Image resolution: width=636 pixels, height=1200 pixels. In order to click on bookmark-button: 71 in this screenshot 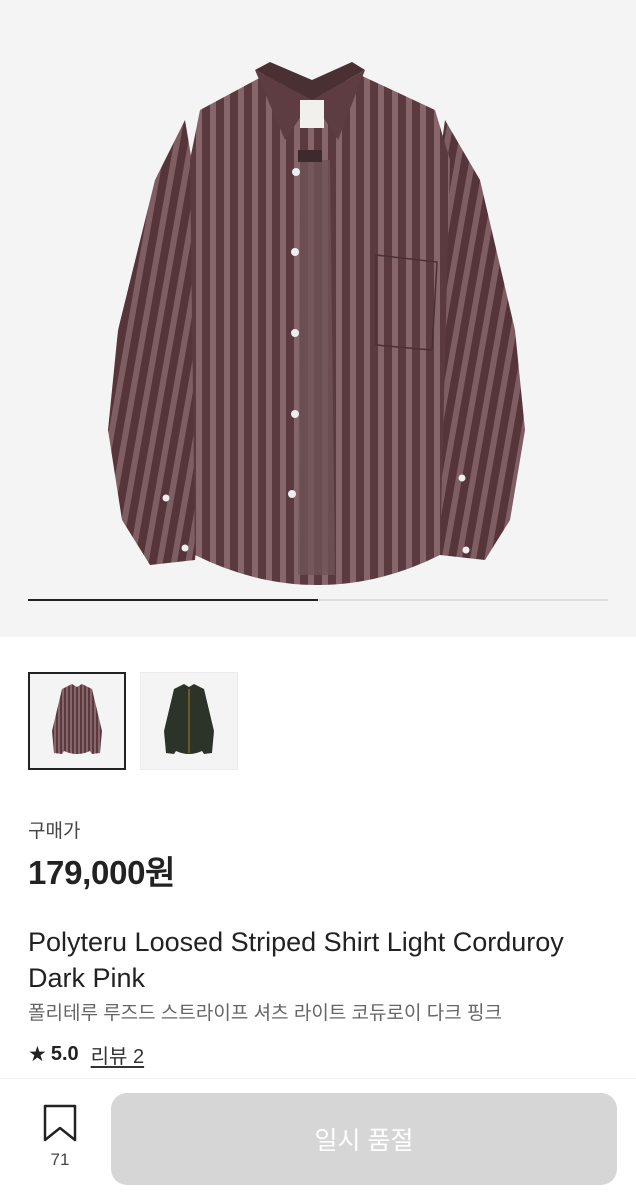, I will do `click(60, 1137)`.